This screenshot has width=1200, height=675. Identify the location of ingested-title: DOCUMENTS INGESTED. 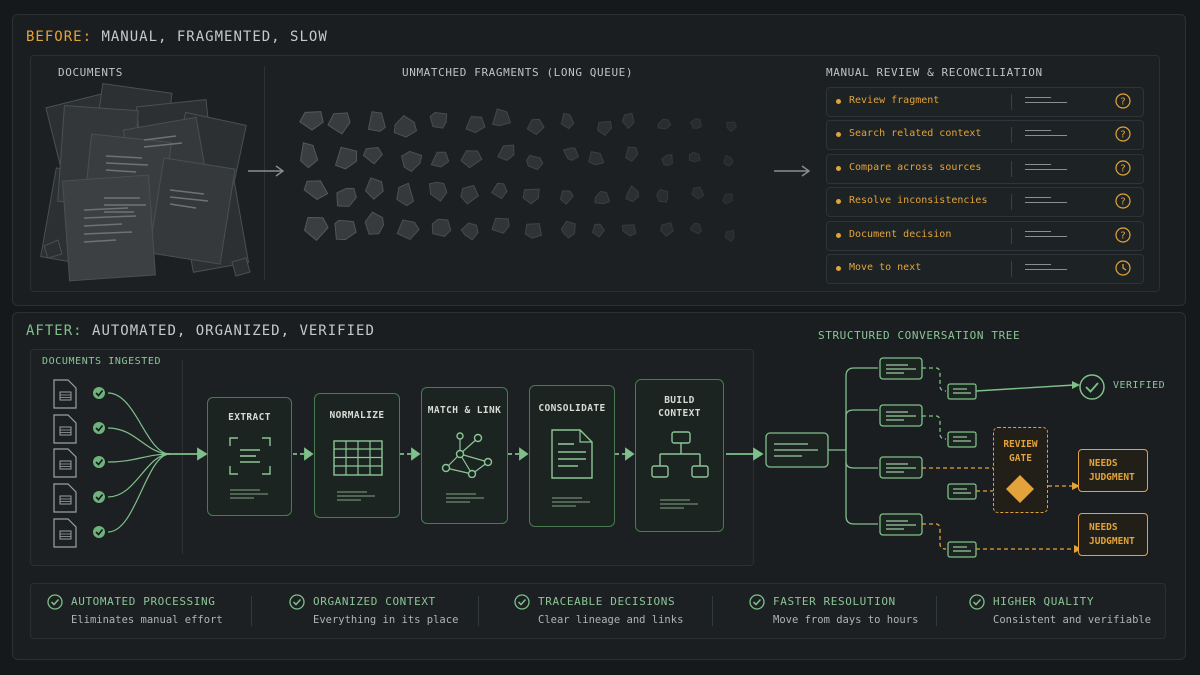
(102, 361).